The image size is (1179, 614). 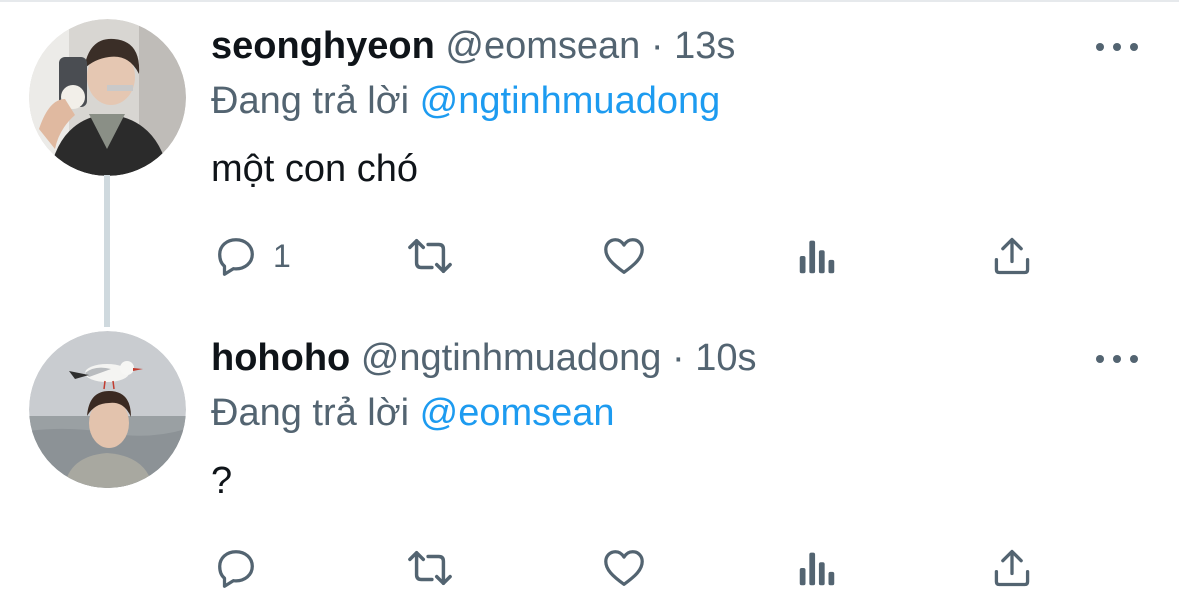 What do you see at coordinates (517, 413) in the screenshot?
I see `mention-link: @eomsean` at bounding box center [517, 413].